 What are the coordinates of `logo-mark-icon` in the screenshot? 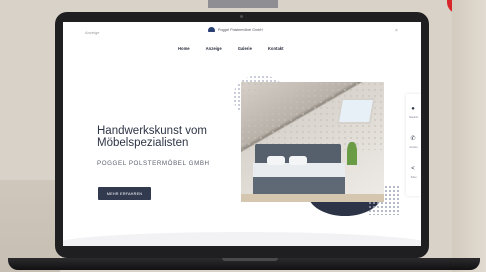 It's located at (211, 29).